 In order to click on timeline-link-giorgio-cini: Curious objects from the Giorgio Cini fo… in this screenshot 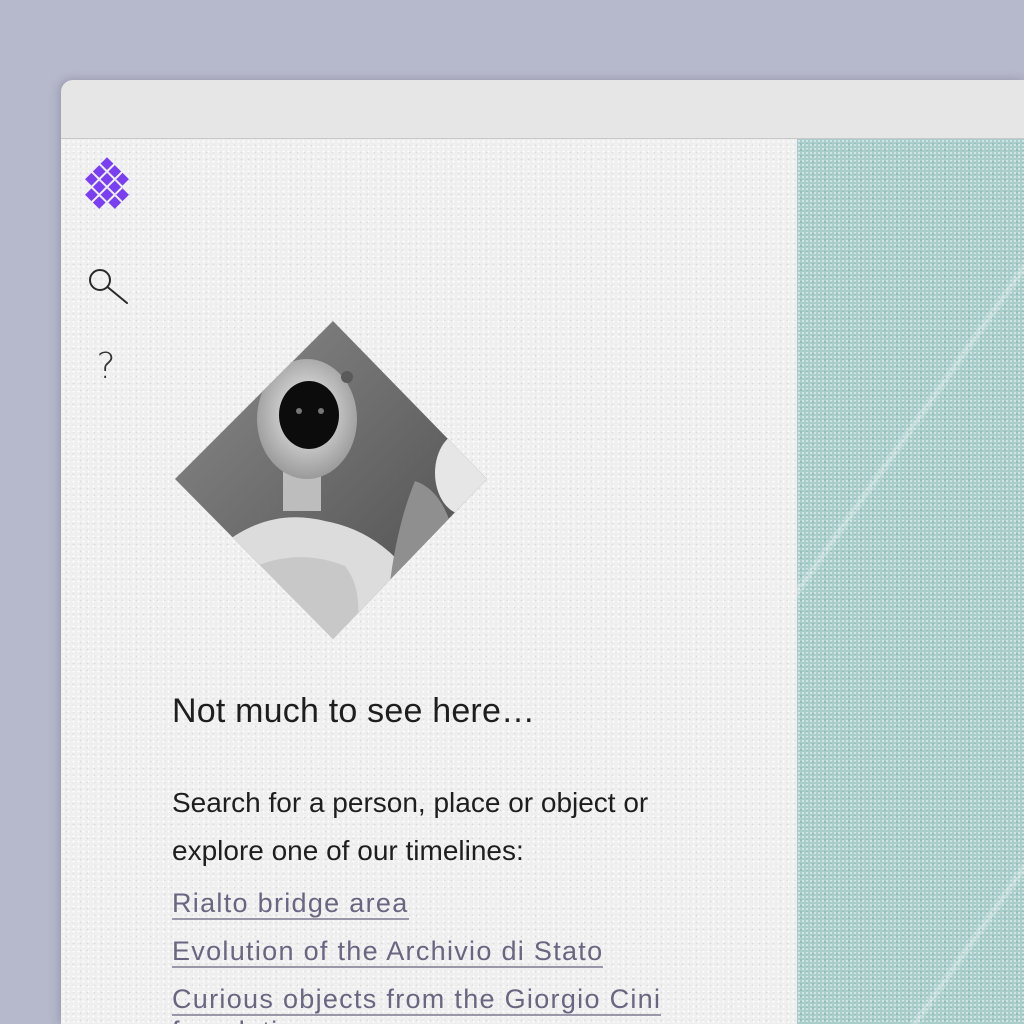, I will do `click(452, 1003)`.